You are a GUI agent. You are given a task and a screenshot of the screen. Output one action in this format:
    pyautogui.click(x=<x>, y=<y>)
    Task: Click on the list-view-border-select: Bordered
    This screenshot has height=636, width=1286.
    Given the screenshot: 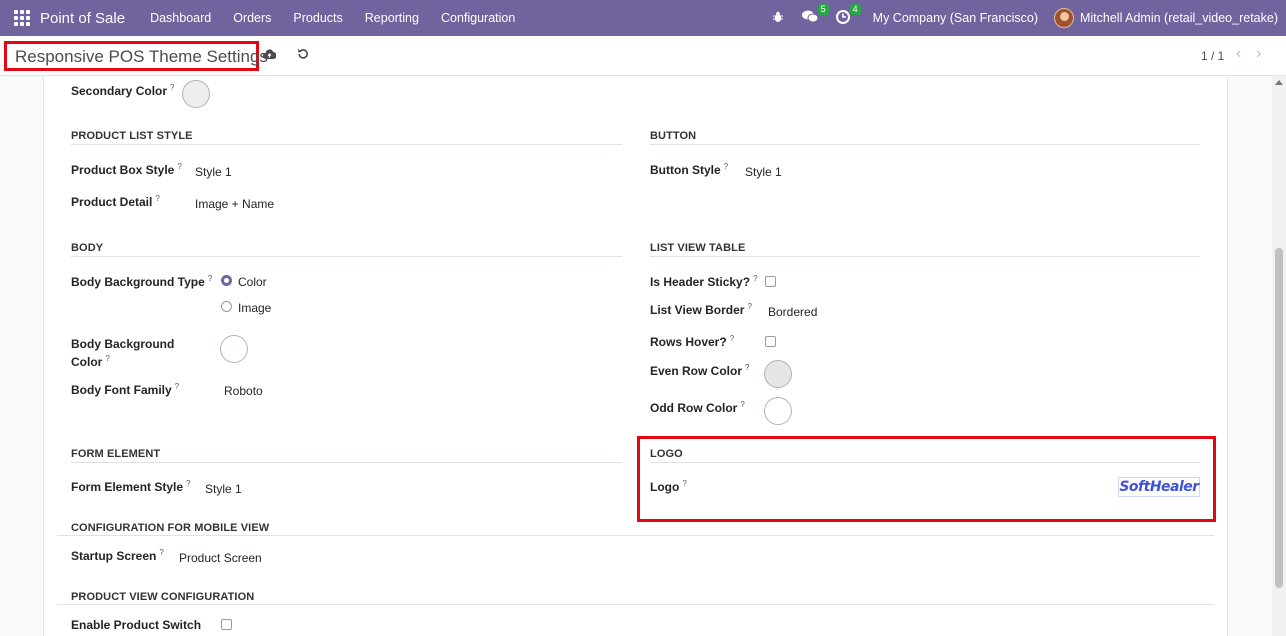 What is the action you would take?
    pyautogui.click(x=792, y=312)
    